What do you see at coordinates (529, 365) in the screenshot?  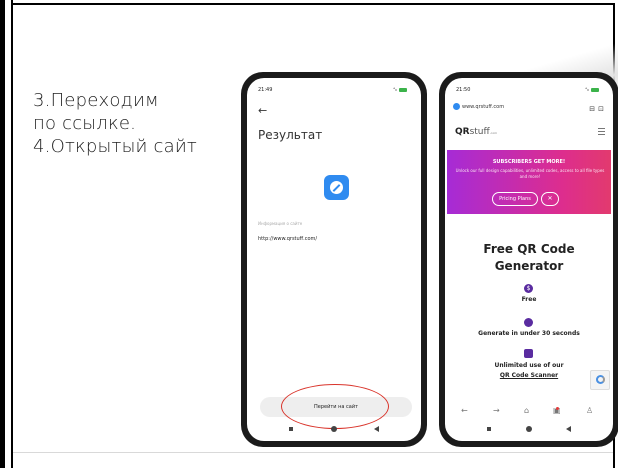 I see `feature-unlimited: Unlimited use of our` at bounding box center [529, 365].